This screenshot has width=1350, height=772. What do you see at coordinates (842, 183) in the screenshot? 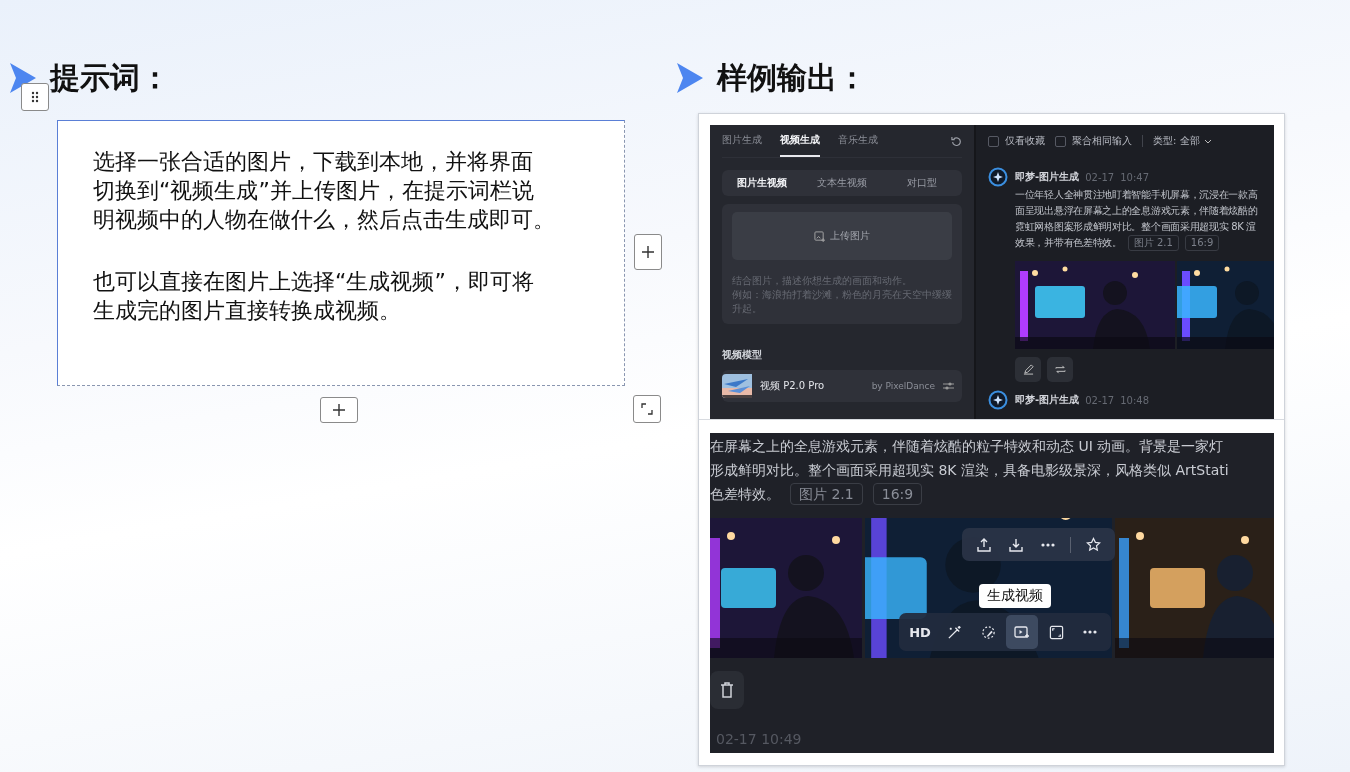
I see `mode-tab: 文本生视频` at bounding box center [842, 183].